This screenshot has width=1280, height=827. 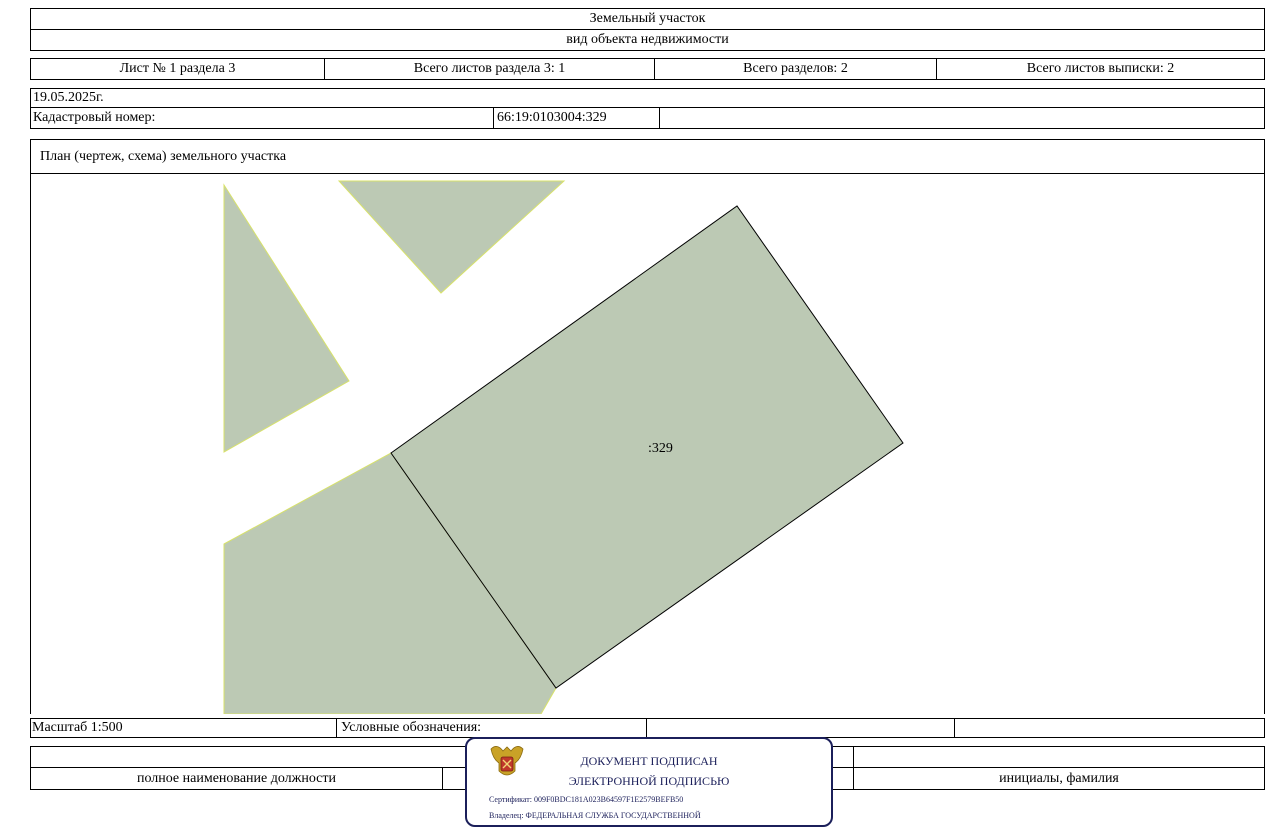 I want to click on sheet-number: Лист № 1 раздела 3, so click(x=177, y=68).